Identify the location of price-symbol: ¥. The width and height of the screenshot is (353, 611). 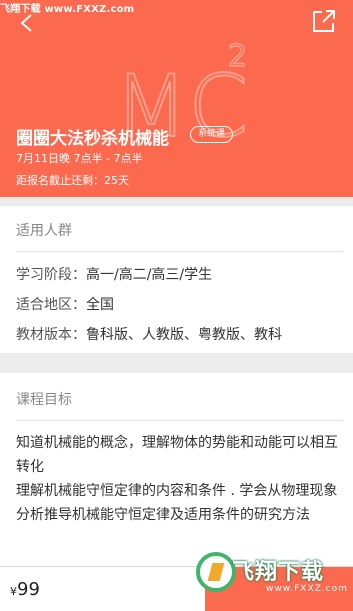
(13, 591).